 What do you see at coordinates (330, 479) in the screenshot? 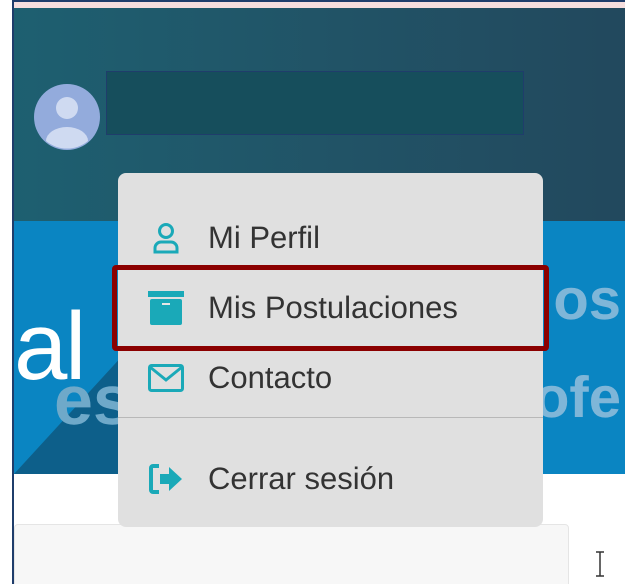
I see `menu-item: Cerrar sesión` at bounding box center [330, 479].